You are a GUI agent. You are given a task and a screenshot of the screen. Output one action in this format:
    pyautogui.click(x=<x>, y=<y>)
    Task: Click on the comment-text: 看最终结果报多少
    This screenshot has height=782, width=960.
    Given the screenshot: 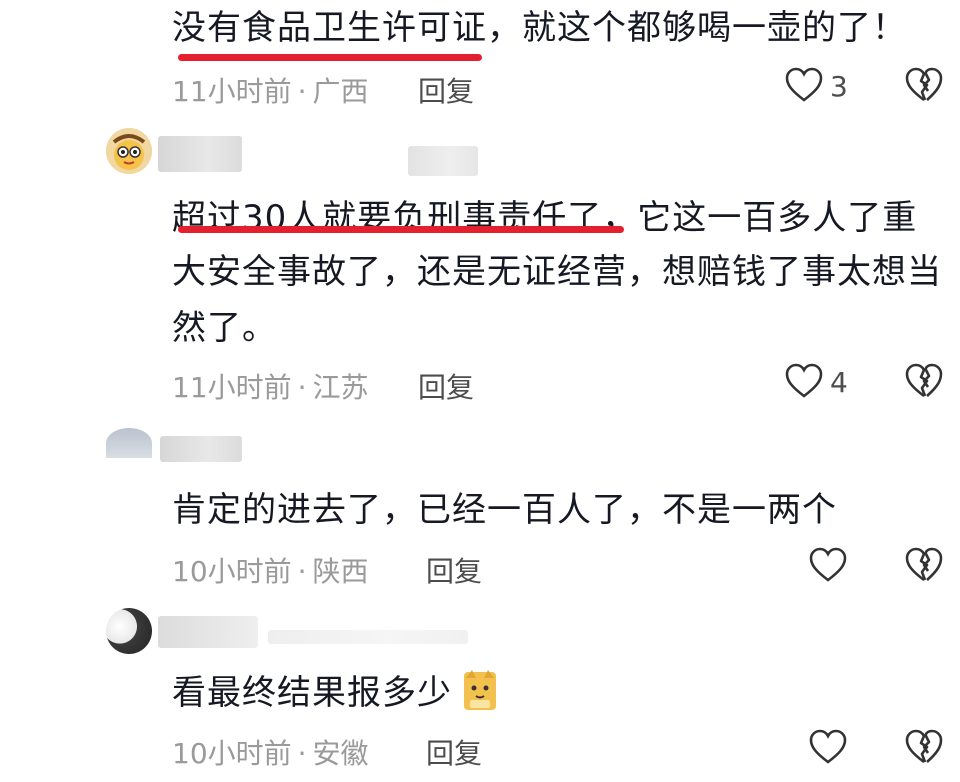 What is the action you would take?
    pyautogui.click(x=335, y=692)
    